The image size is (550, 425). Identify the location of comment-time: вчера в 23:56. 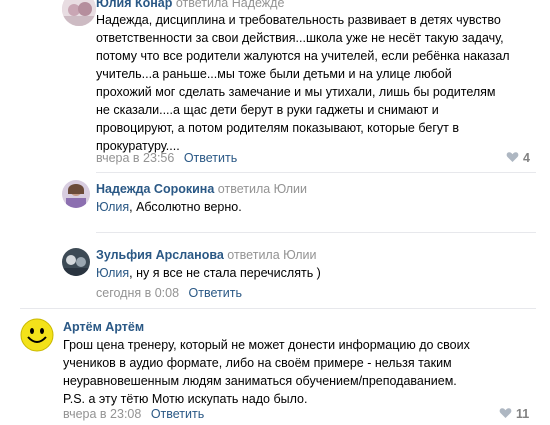
(135, 158).